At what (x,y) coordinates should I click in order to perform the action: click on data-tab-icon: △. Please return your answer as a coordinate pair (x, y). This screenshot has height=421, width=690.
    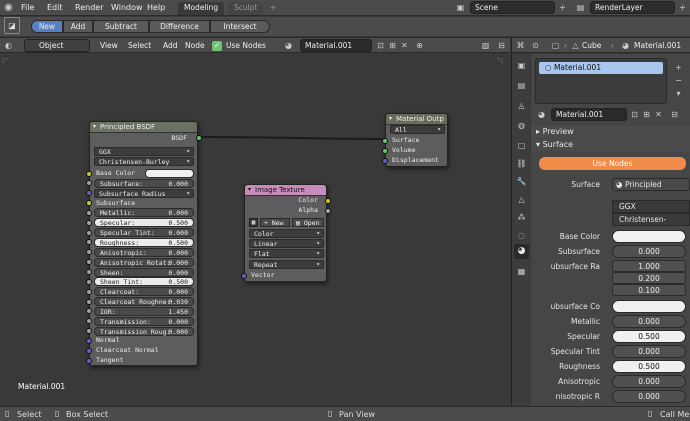
    Looking at the image, I should click on (521, 199).